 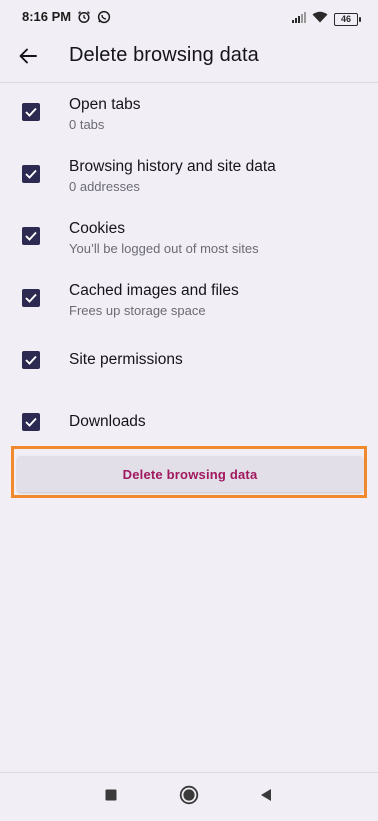 I want to click on circle-icon, so click(x=189, y=797).